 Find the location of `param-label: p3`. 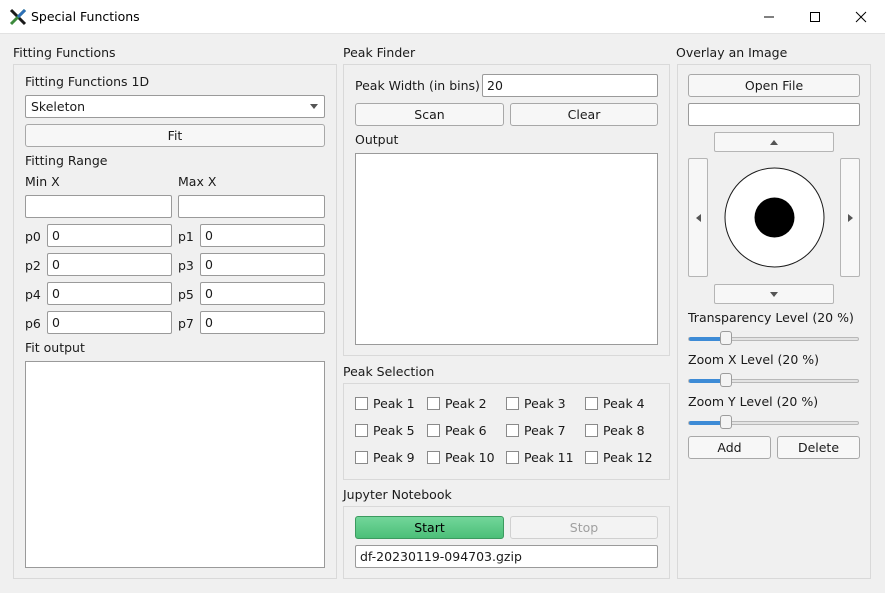

param-label: p3 is located at coordinates (186, 265).